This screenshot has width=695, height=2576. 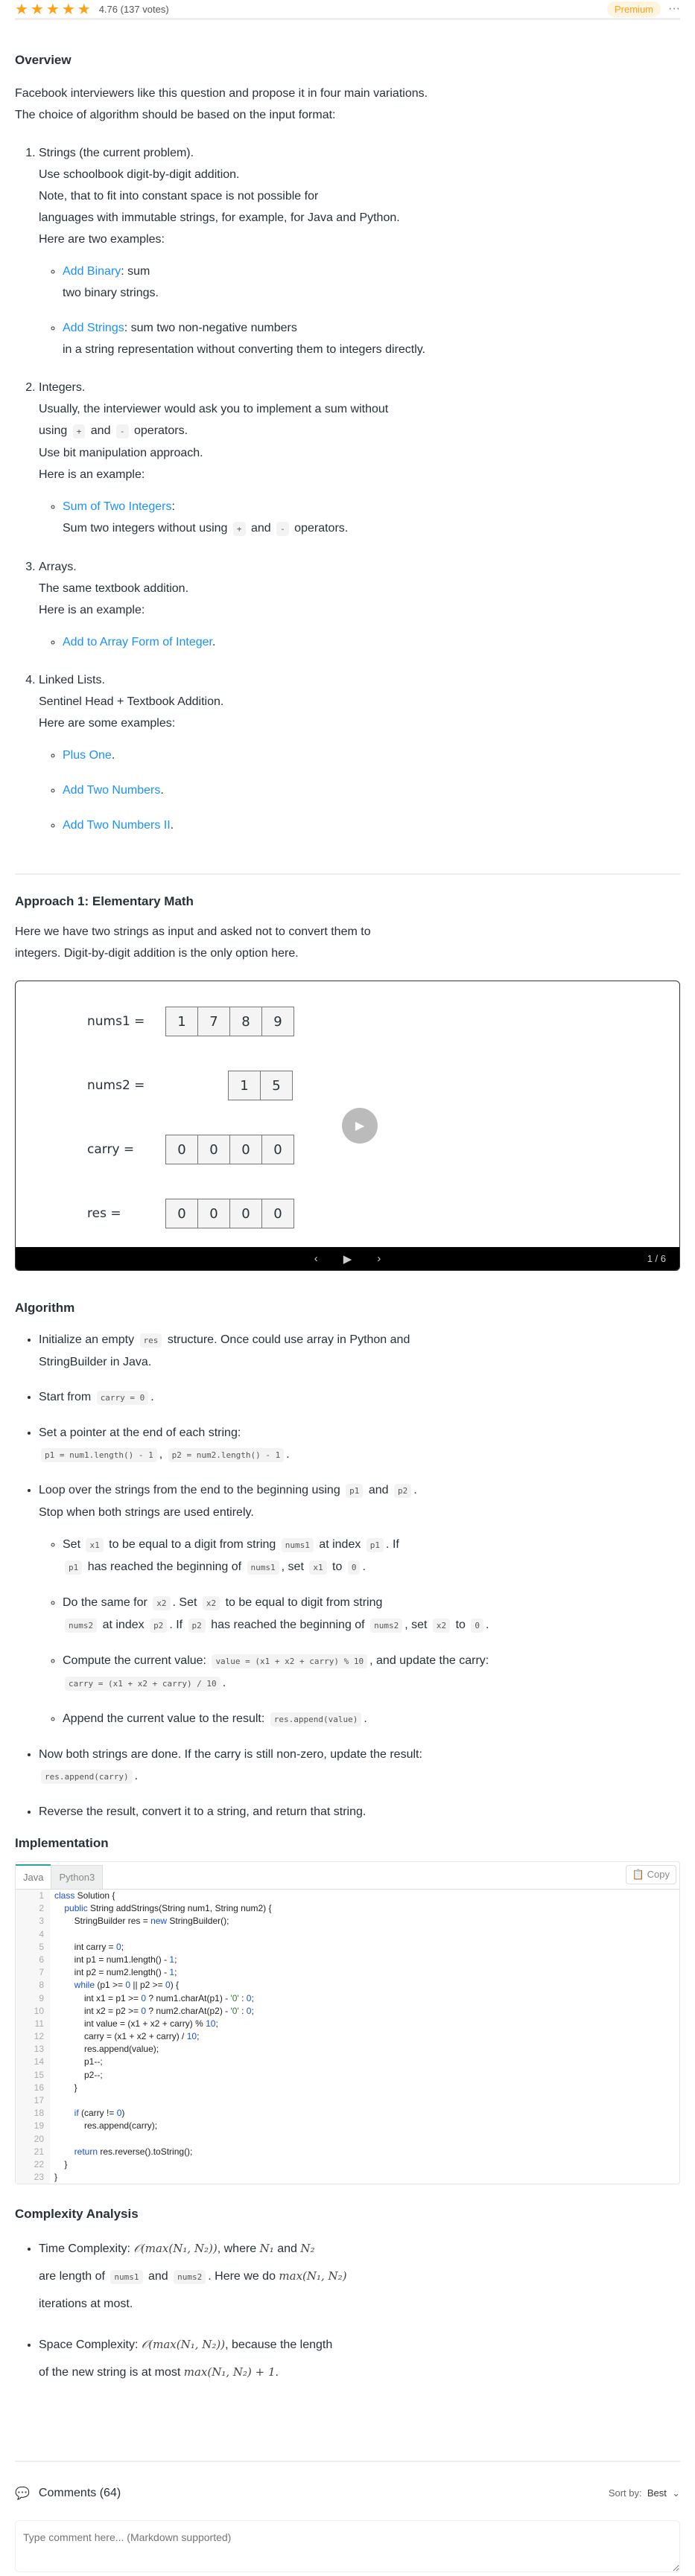 I want to click on array-label: carry =, so click(x=111, y=1149).